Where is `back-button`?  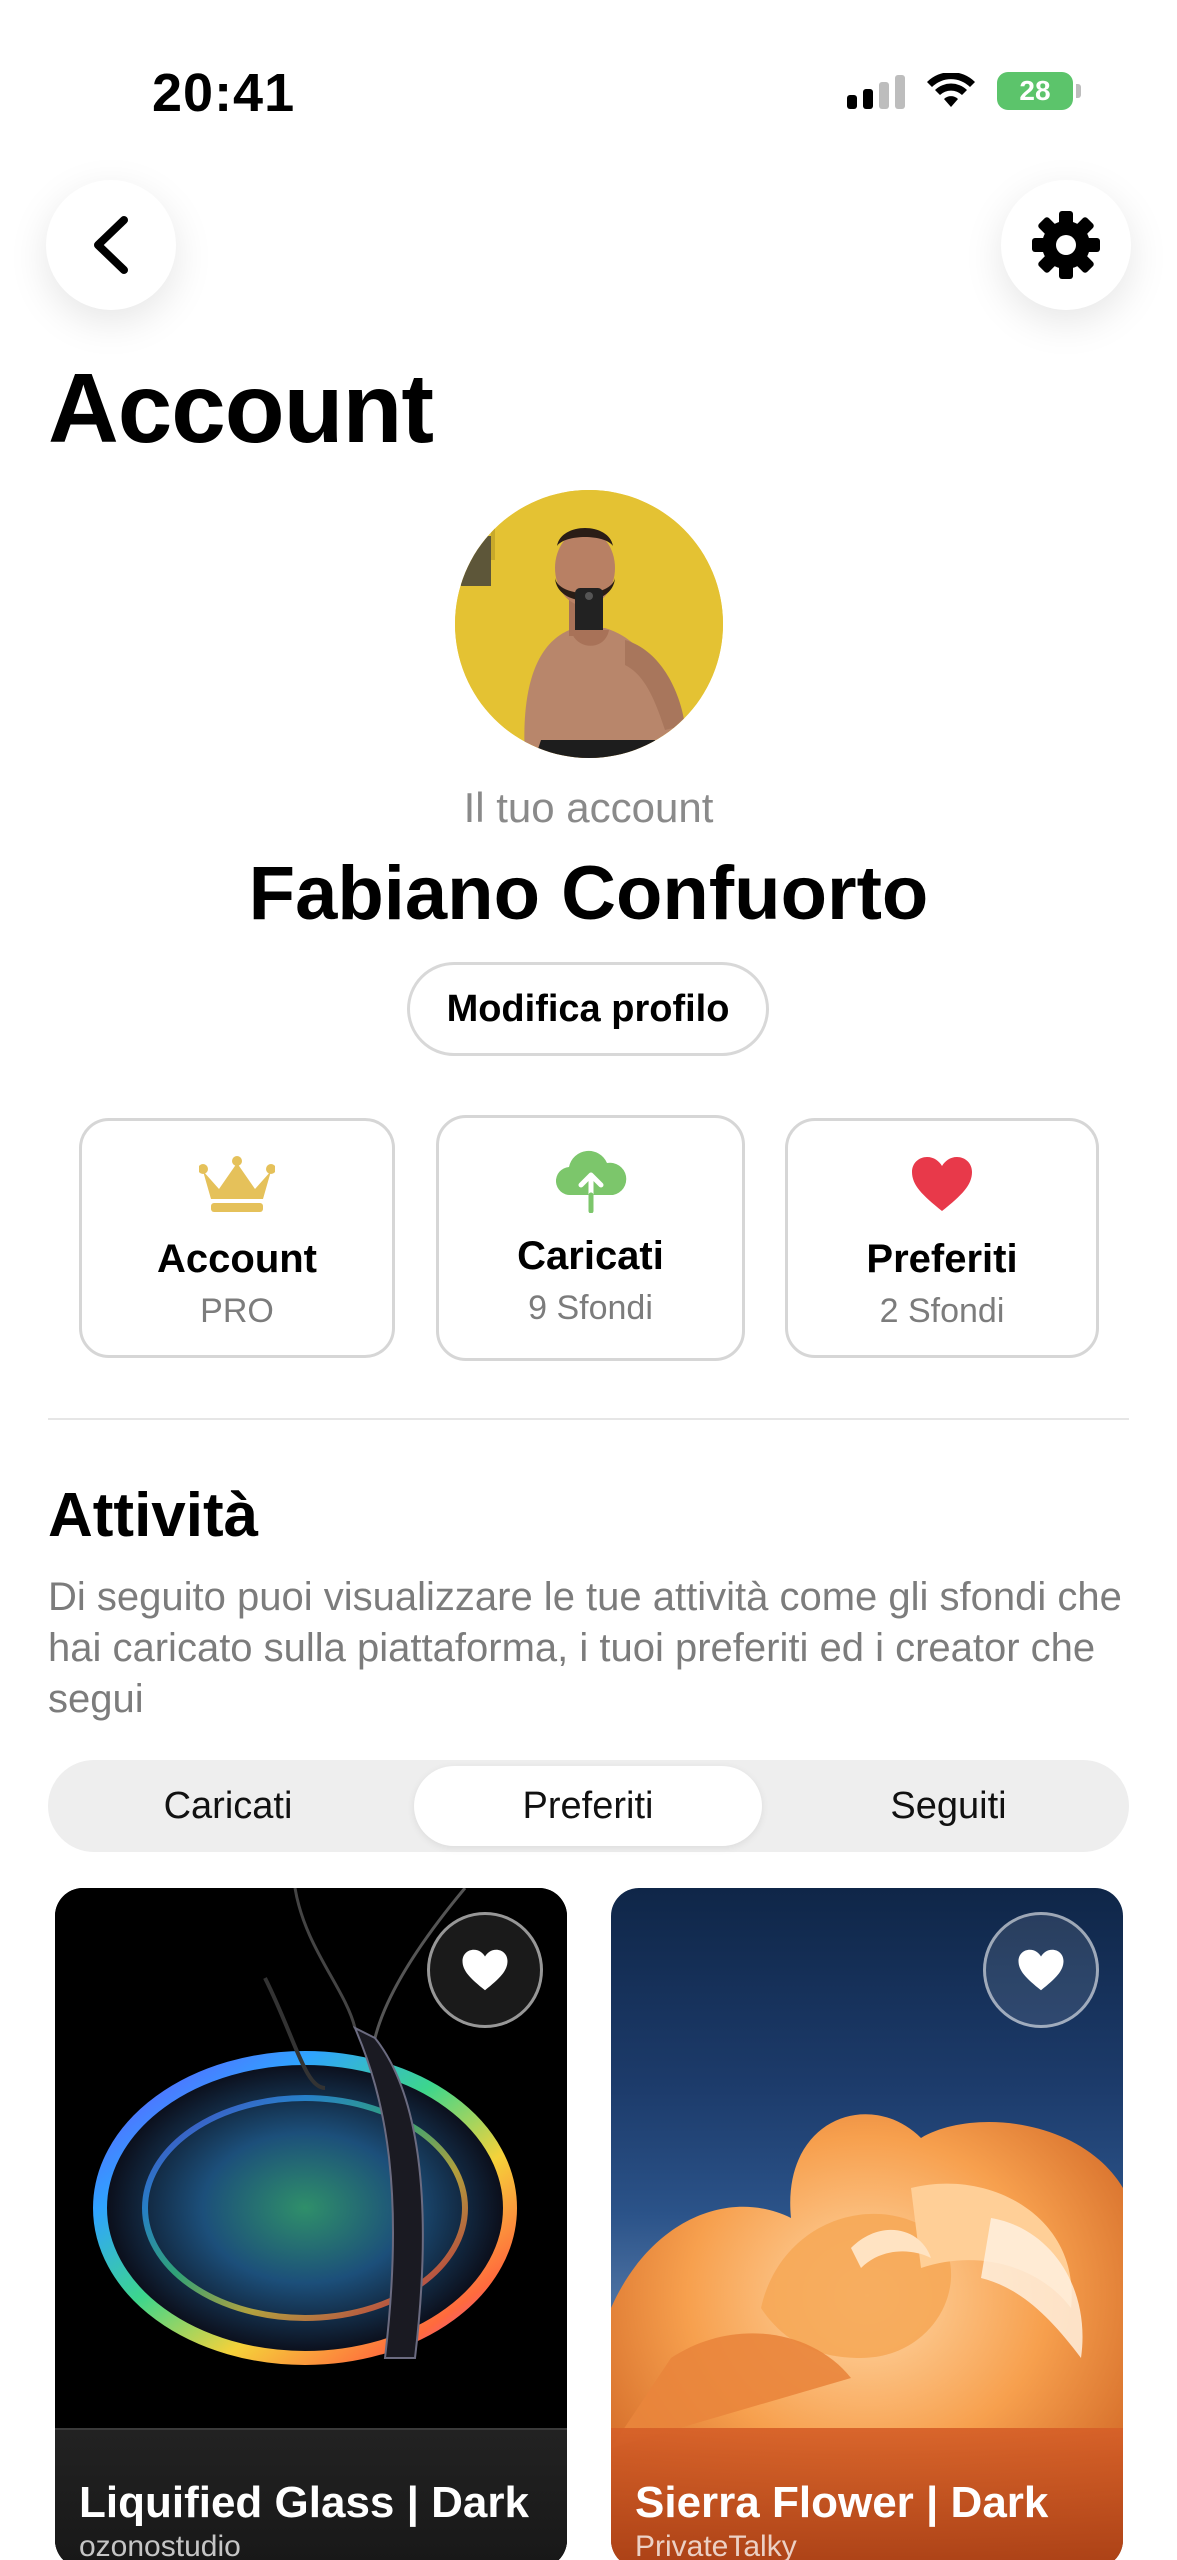 back-button is located at coordinates (111, 245).